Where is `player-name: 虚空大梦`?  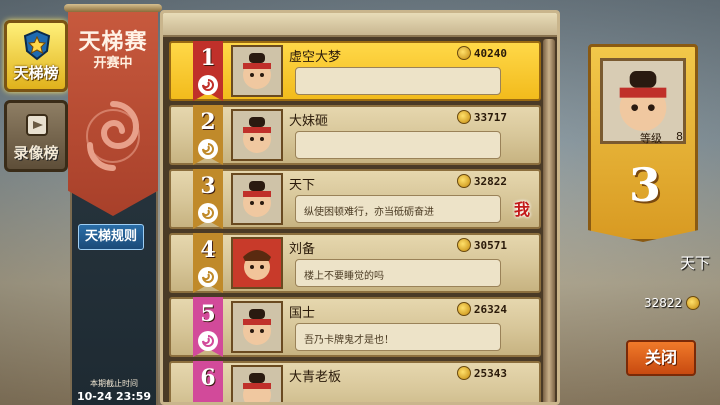 player-name: 虚空大梦 is located at coordinates (315, 57).